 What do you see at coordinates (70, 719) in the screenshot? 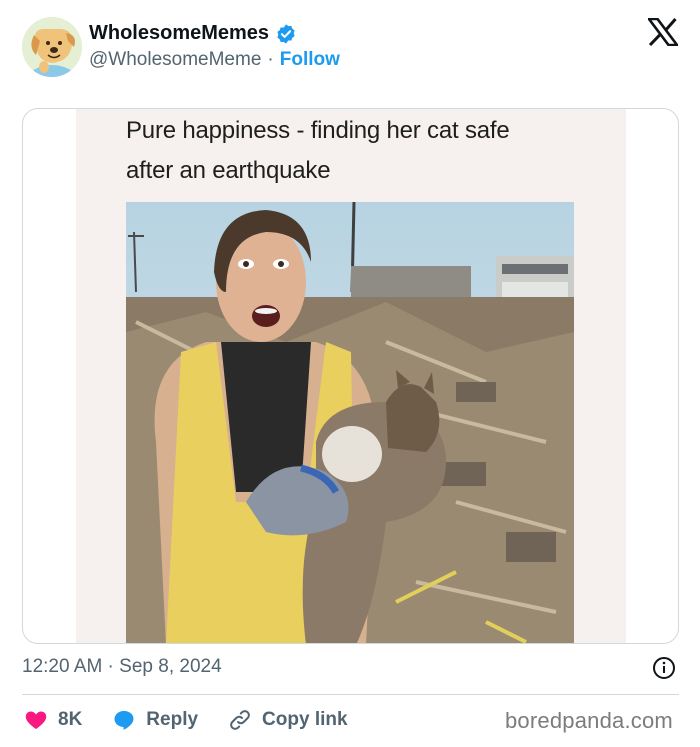
I see `like-count: 8K` at bounding box center [70, 719].